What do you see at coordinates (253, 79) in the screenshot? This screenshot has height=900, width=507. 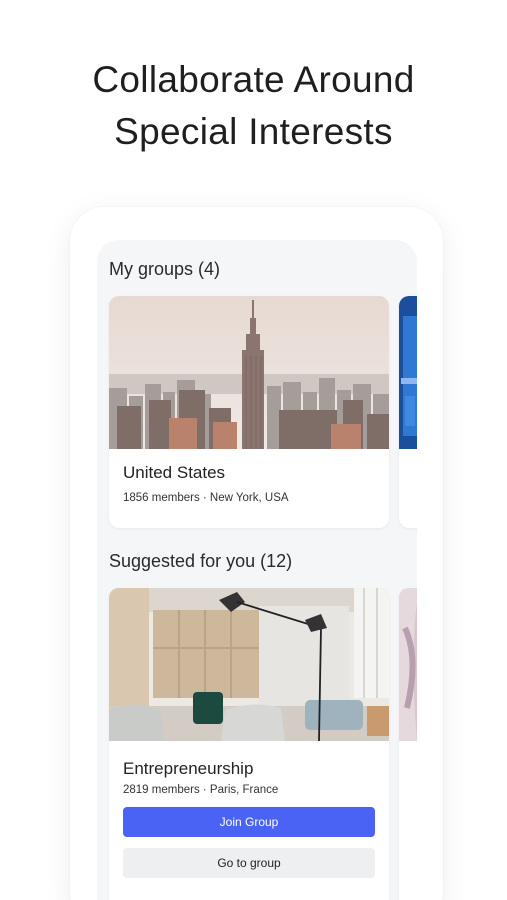 I see `headline-line-1: Collaborate Around` at bounding box center [253, 79].